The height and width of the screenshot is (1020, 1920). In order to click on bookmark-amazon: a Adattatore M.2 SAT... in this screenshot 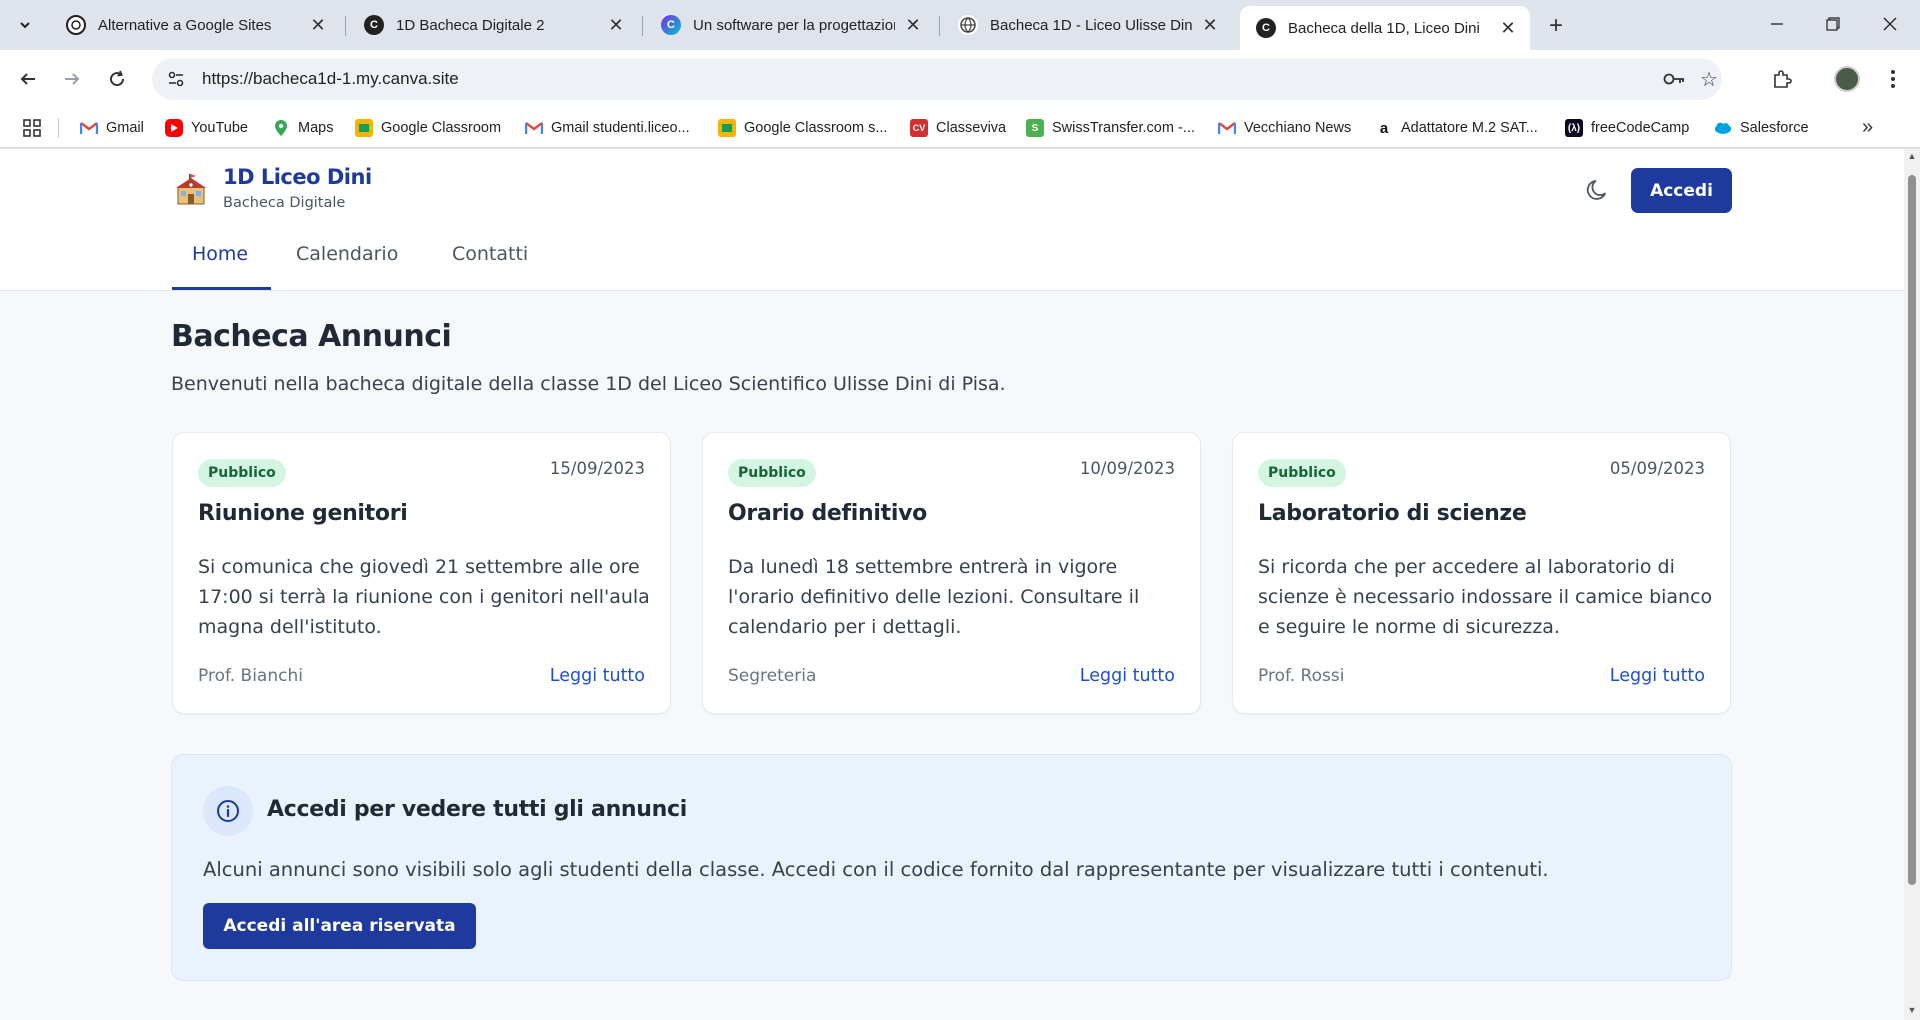, I will do `click(1456, 128)`.